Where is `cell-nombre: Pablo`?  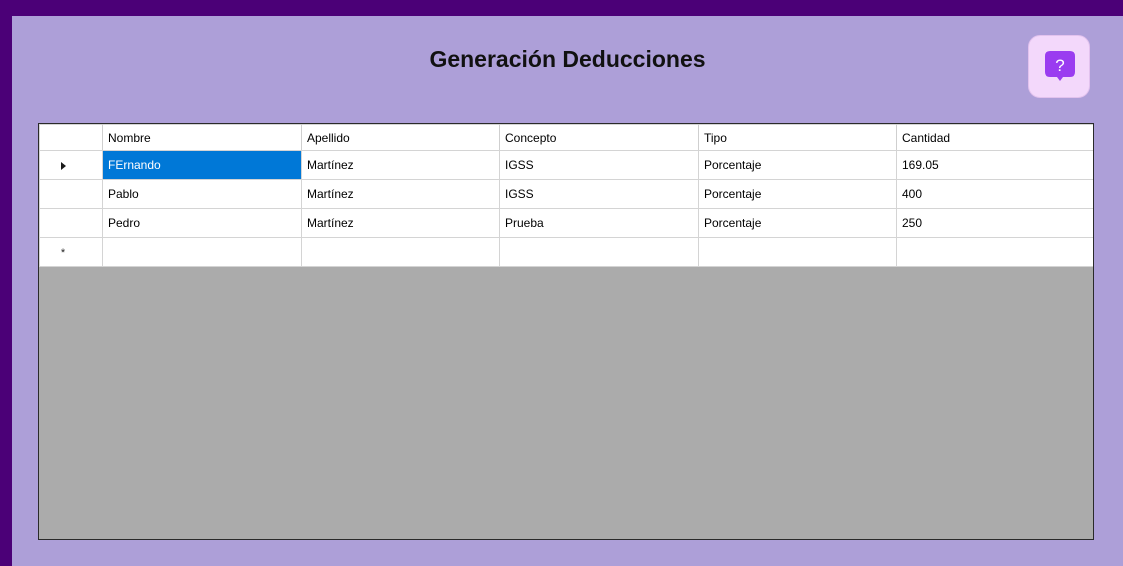 cell-nombre: Pablo is located at coordinates (202, 194).